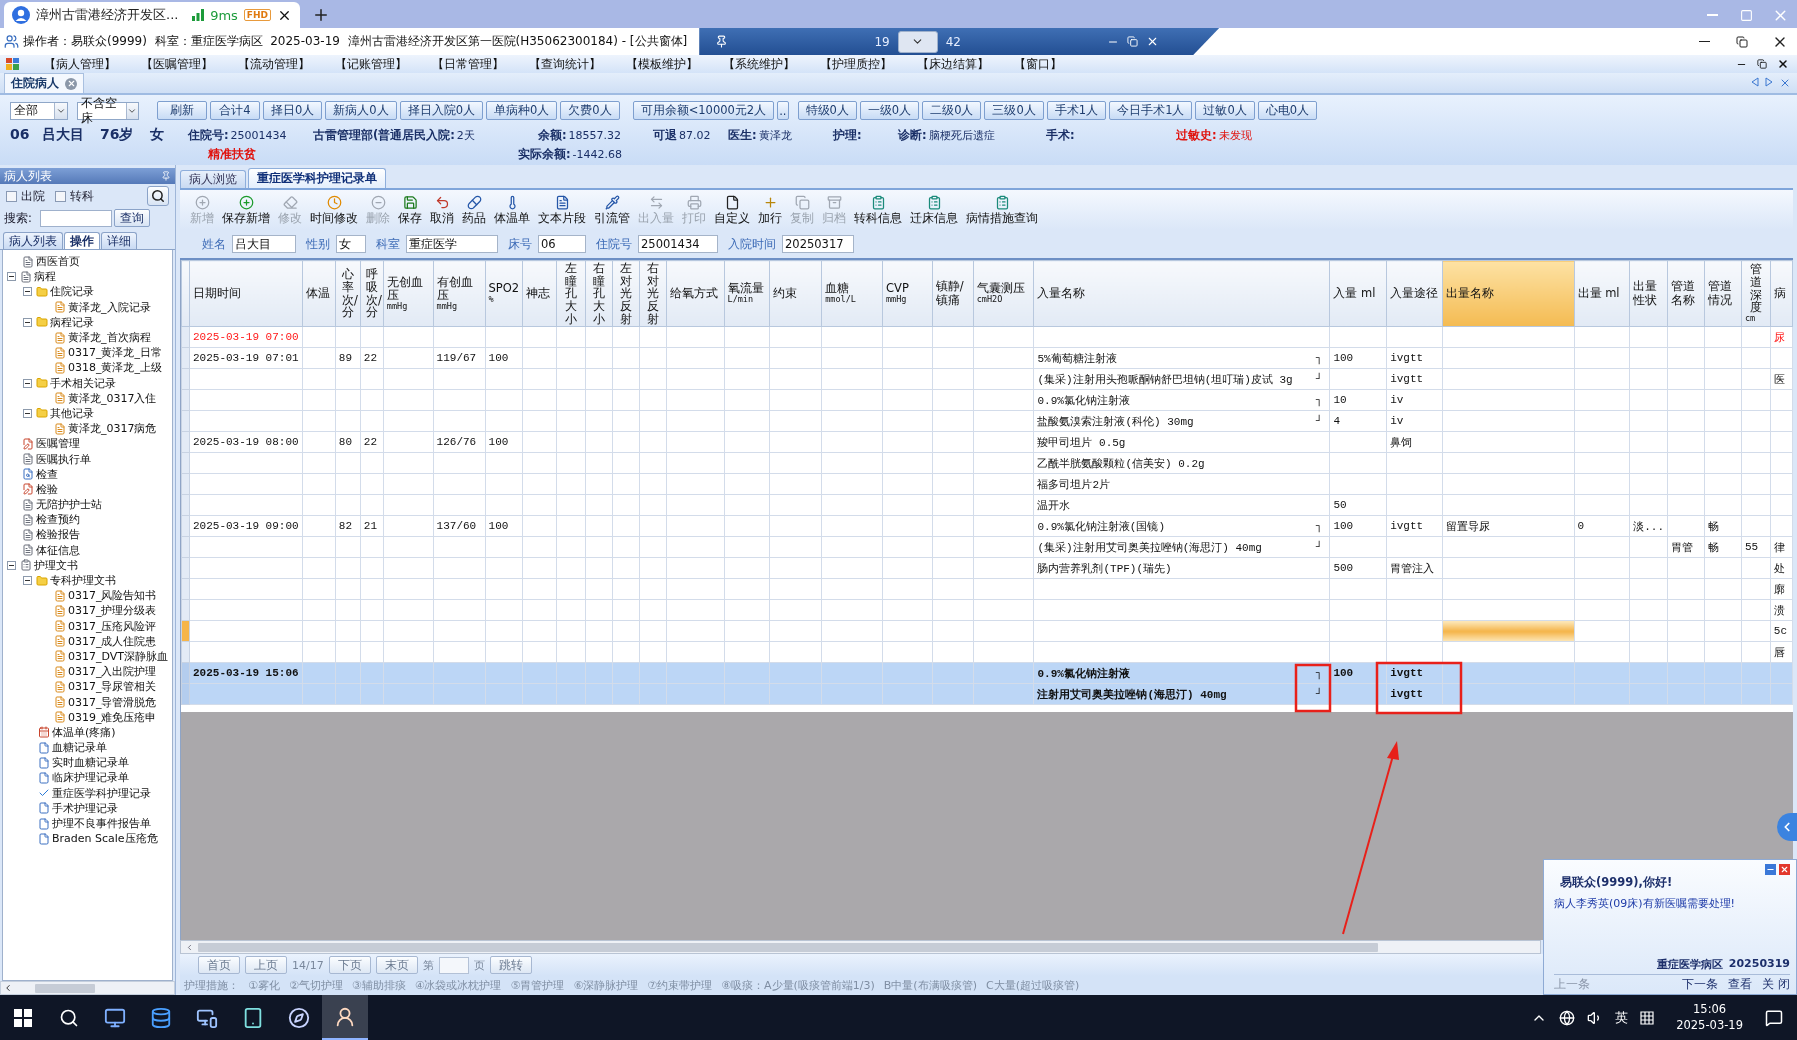 The width and height of the screenshot is (1797, 1040). I want to click on column-header: 管道名称, so click(1686, 293).